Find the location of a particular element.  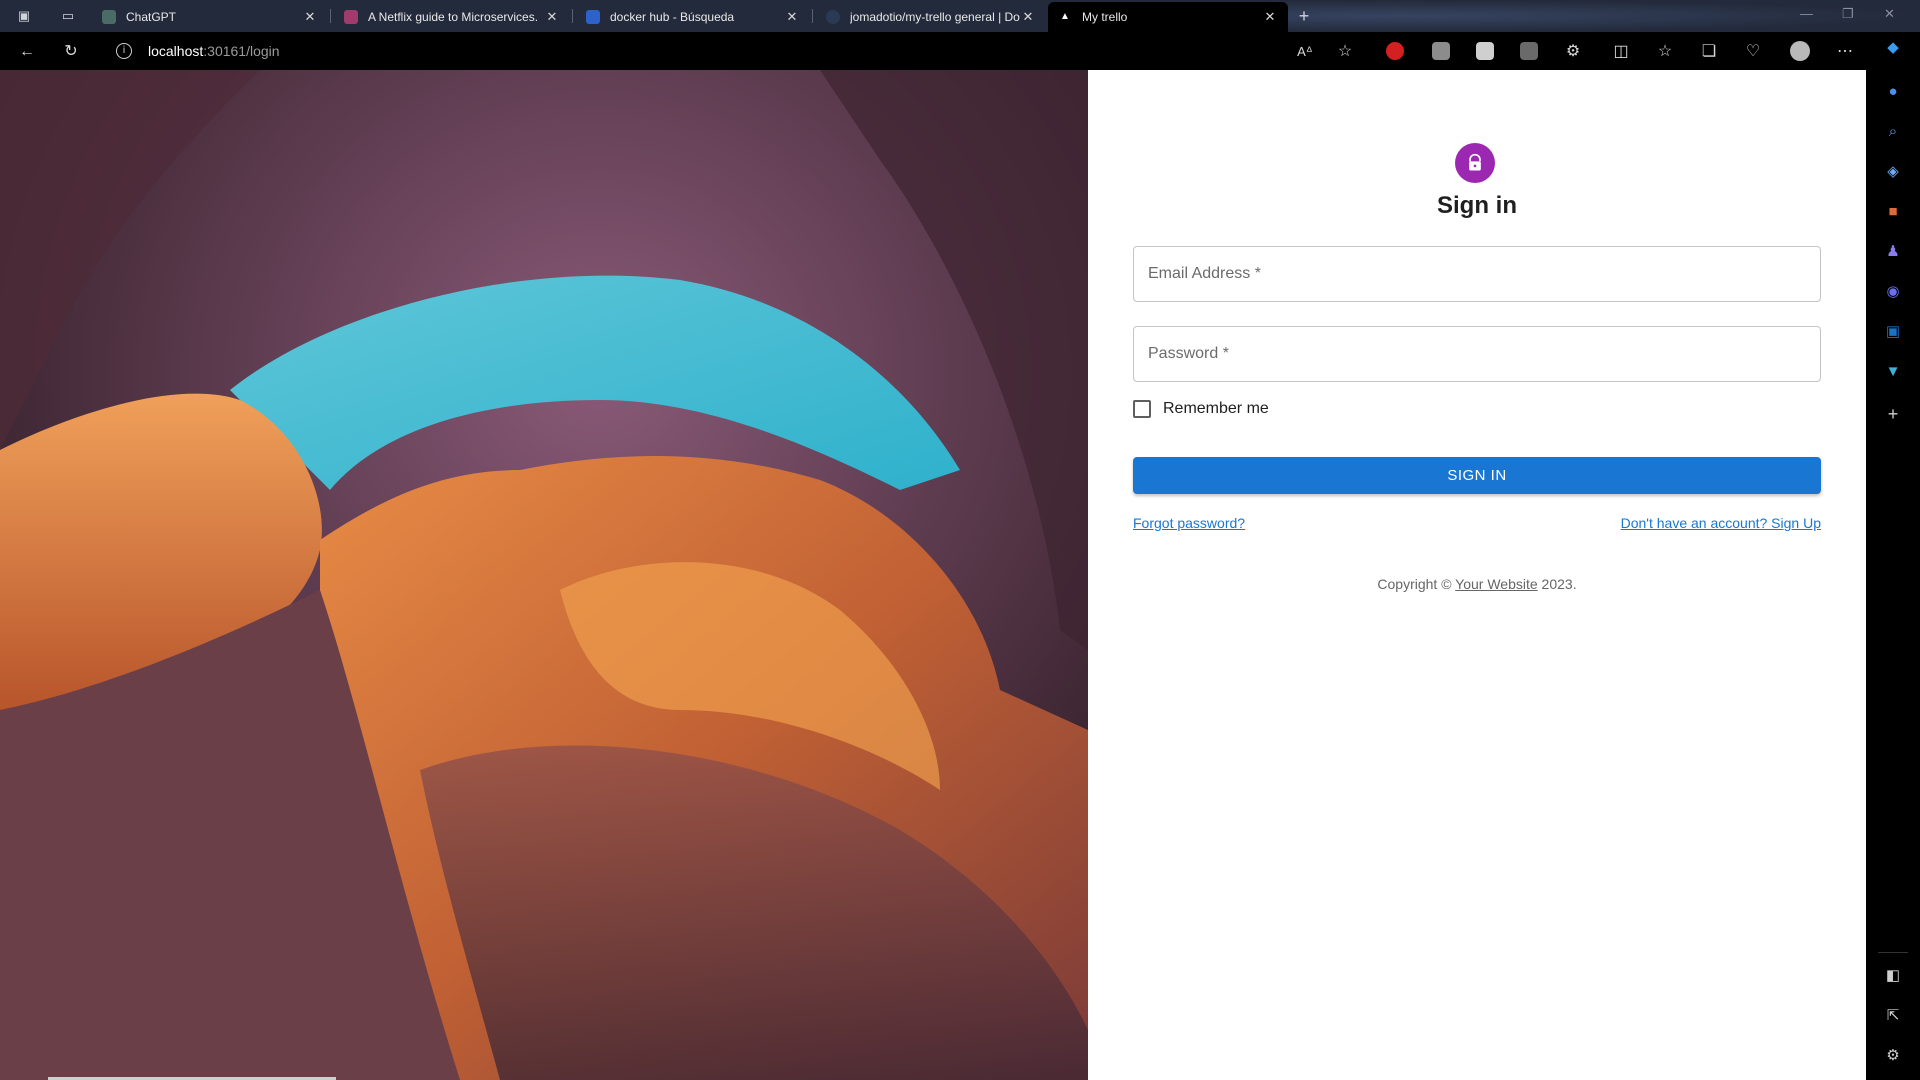

extensions-puzzle-icon: ⚙ is located at coordinates (1573, 52).